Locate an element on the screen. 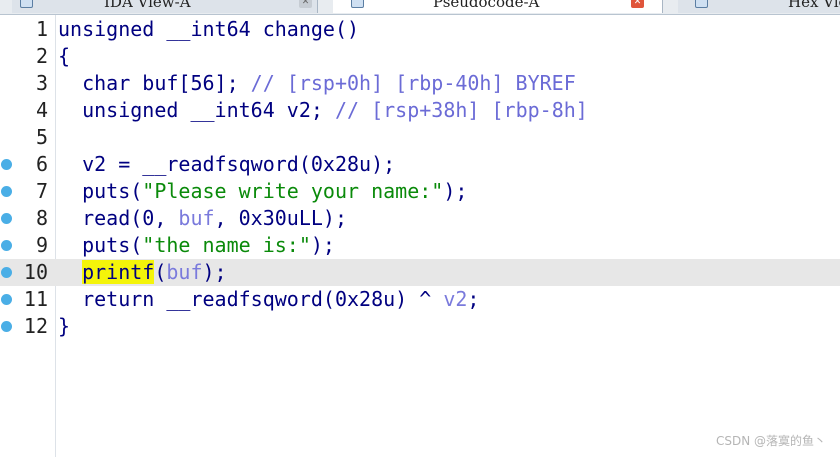 The width and height of the screenshot is (840, 457). code-text: unsigned __int64 change() is located at coordinates (209, 29).